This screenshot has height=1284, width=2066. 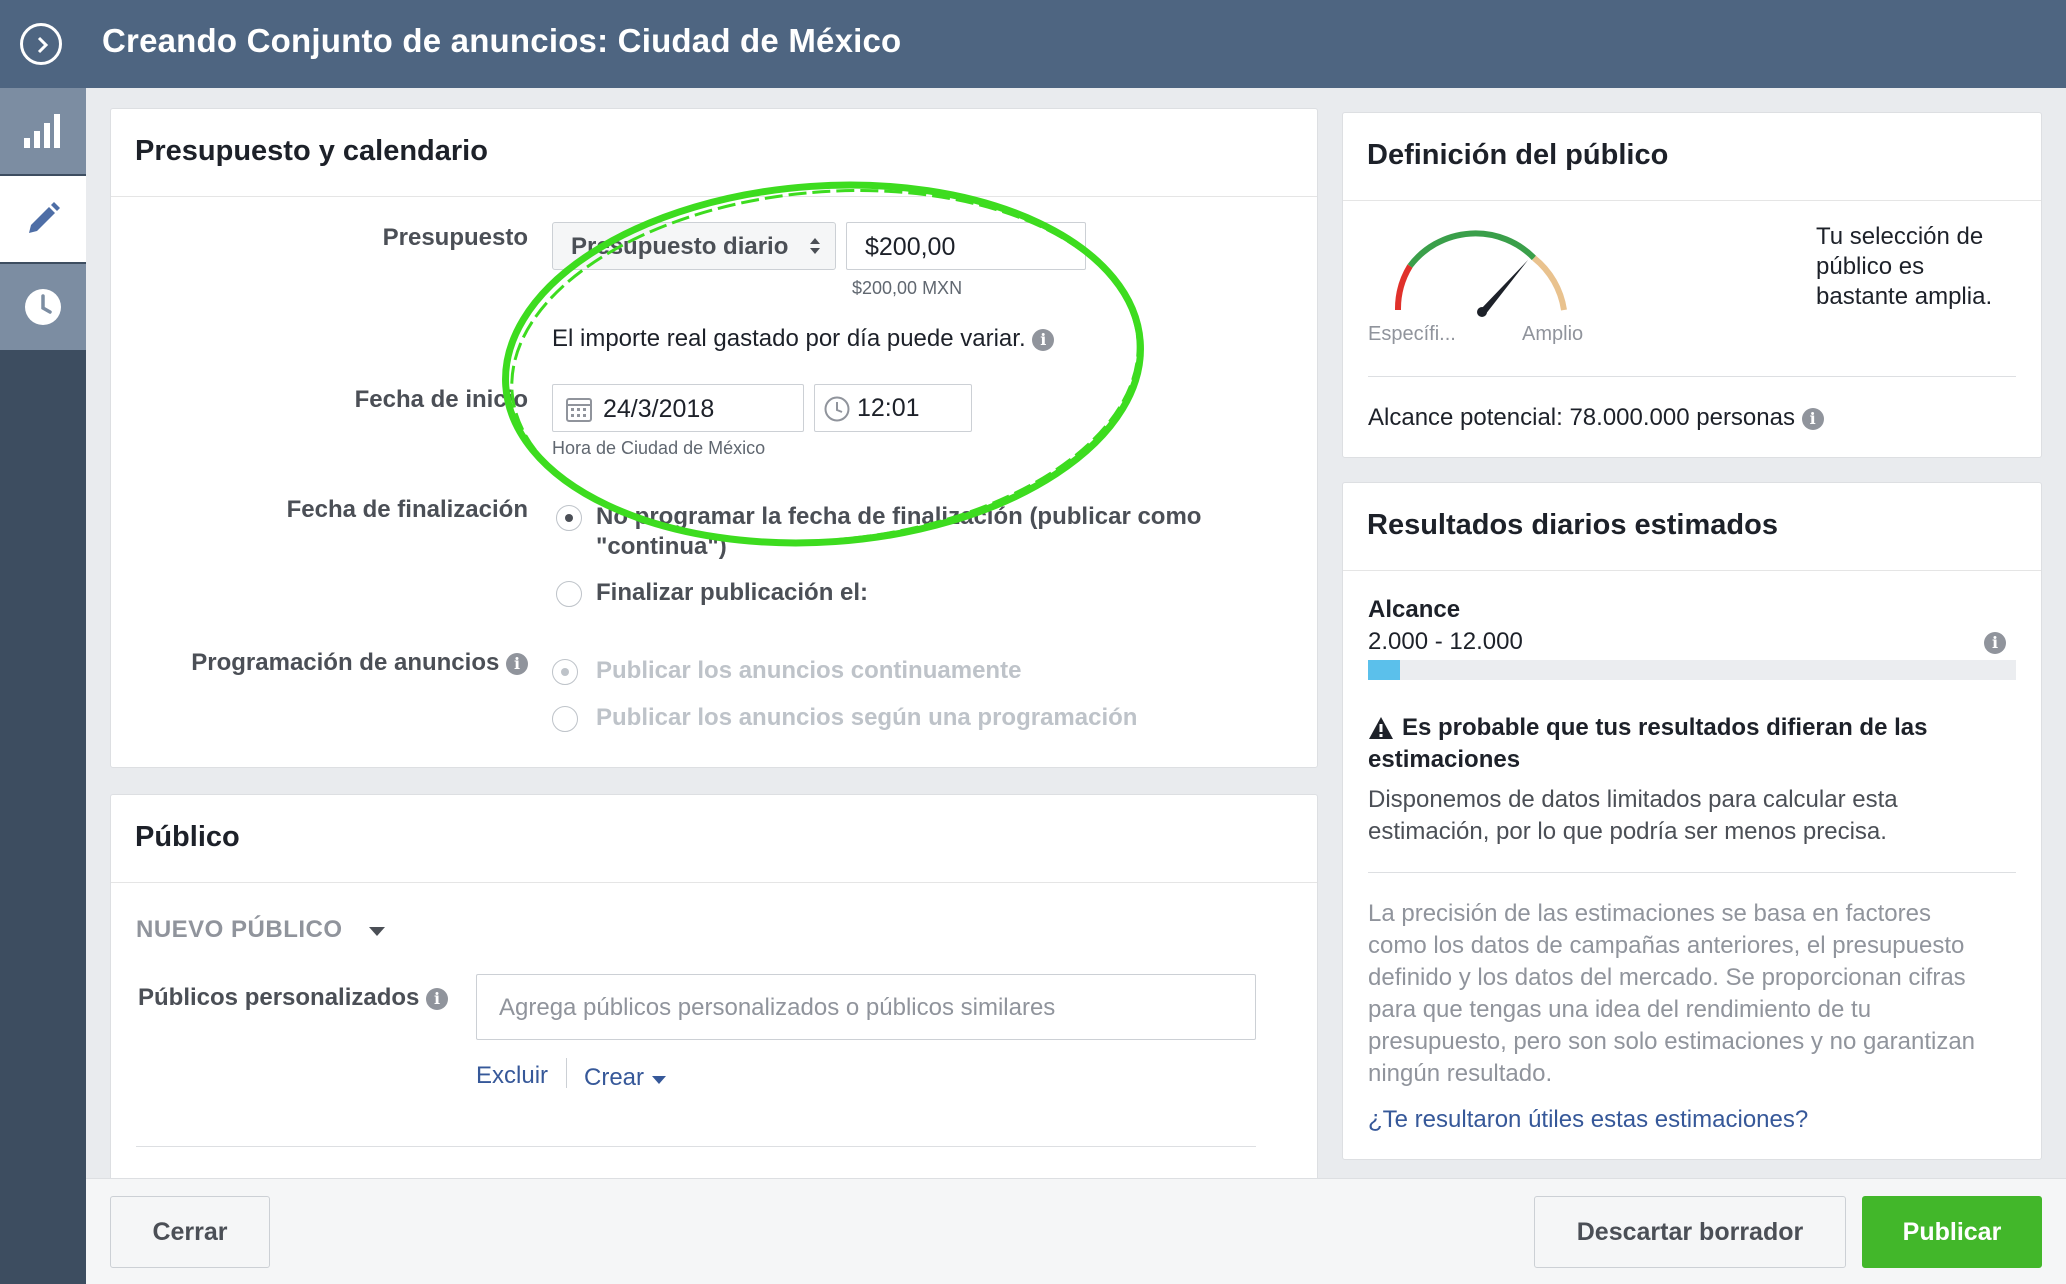 I want to click on budget-type-value: Presupuesto diario, so click(x=680, y=246).